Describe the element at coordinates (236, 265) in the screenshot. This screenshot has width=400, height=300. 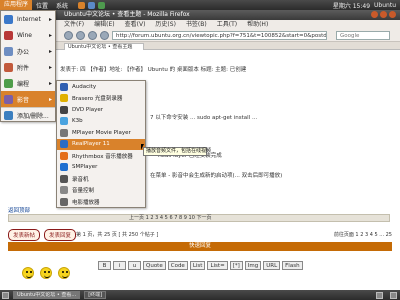
I see `list-item-button: [*]` at that location.